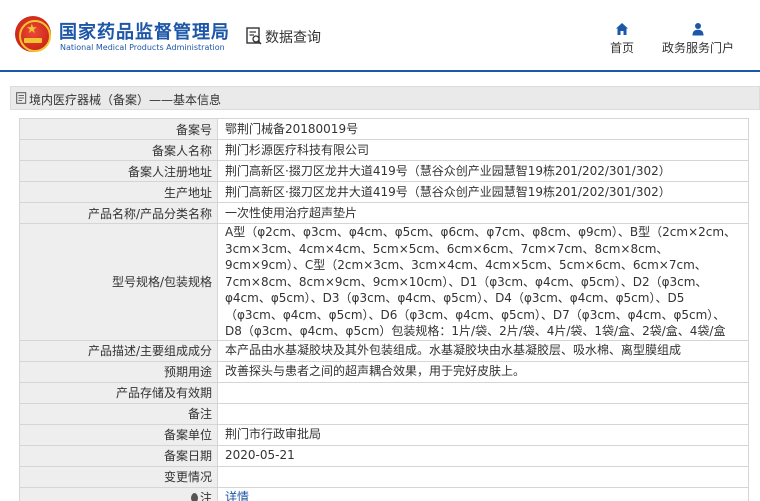 The width and height of the screenshot is (760, 501). Describe the element at coordinates (118, 350) in the screenshot. I see `row-label: 产品描述/主要组成成分` at that location.